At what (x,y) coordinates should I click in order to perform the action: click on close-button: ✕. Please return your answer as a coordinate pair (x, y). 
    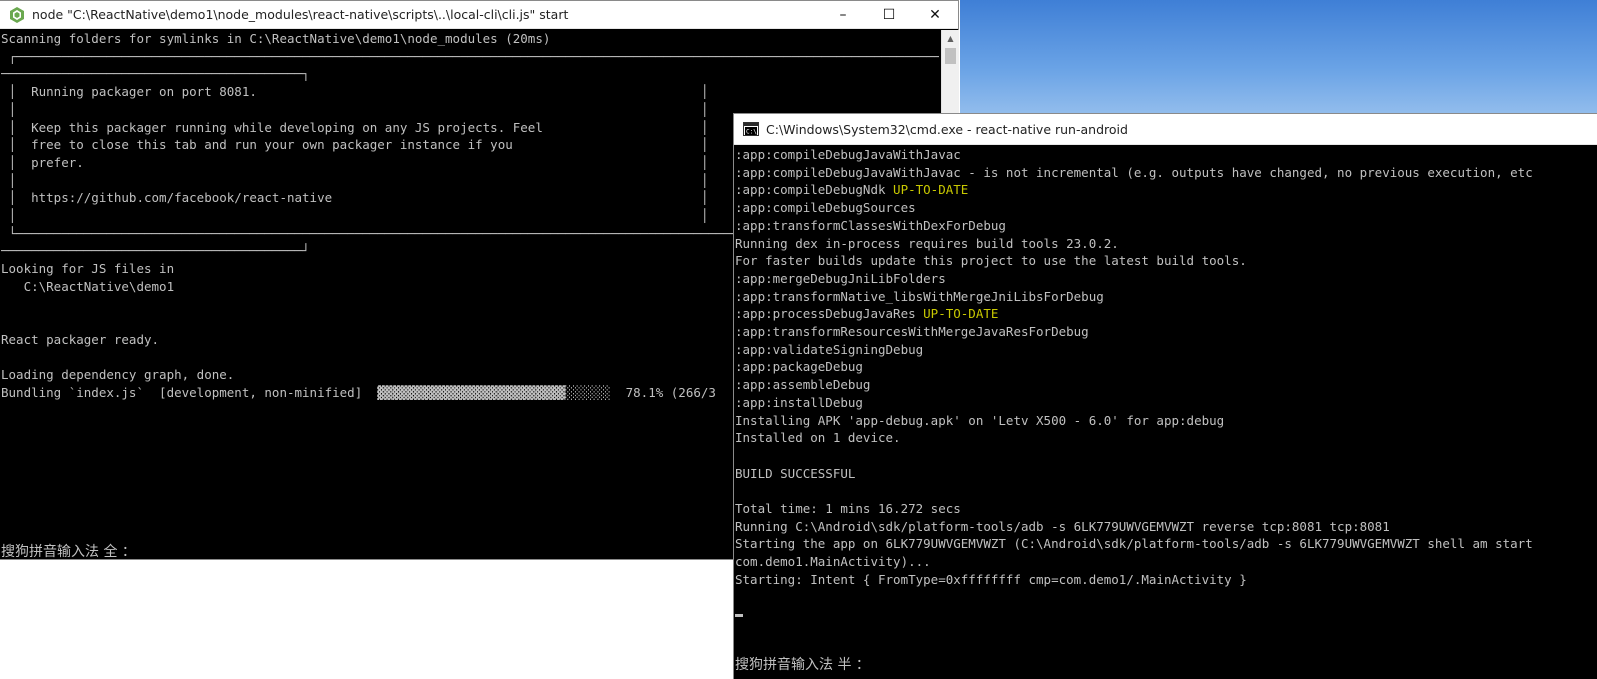
    Looking at the image, I should click on (935, 15).